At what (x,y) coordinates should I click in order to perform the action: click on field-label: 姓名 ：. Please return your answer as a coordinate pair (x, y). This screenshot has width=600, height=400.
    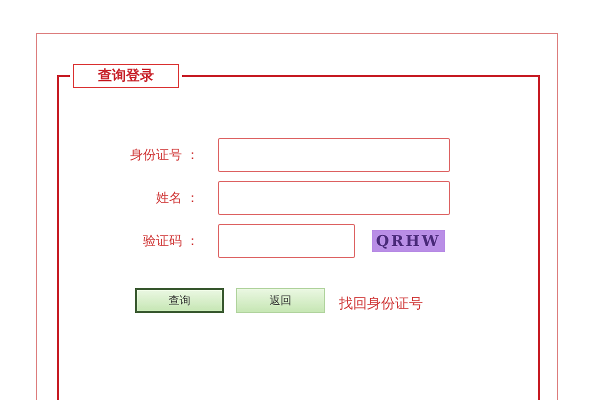
    Looking at the image, I should click on (176, 198).